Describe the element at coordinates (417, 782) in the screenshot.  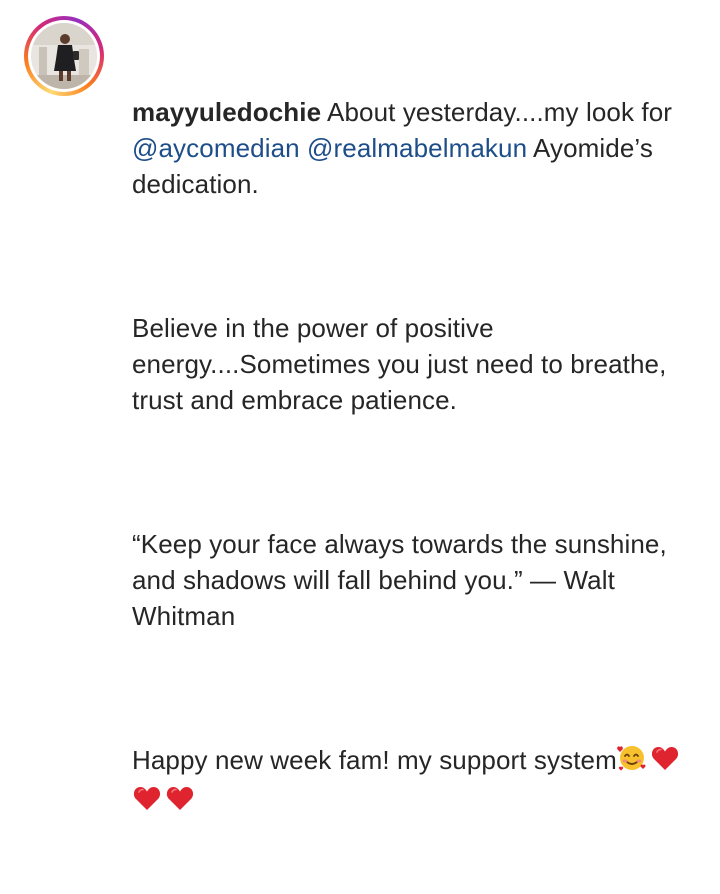
I see `caption-paragraph-4: Happy new week fam! my support system` at that location.